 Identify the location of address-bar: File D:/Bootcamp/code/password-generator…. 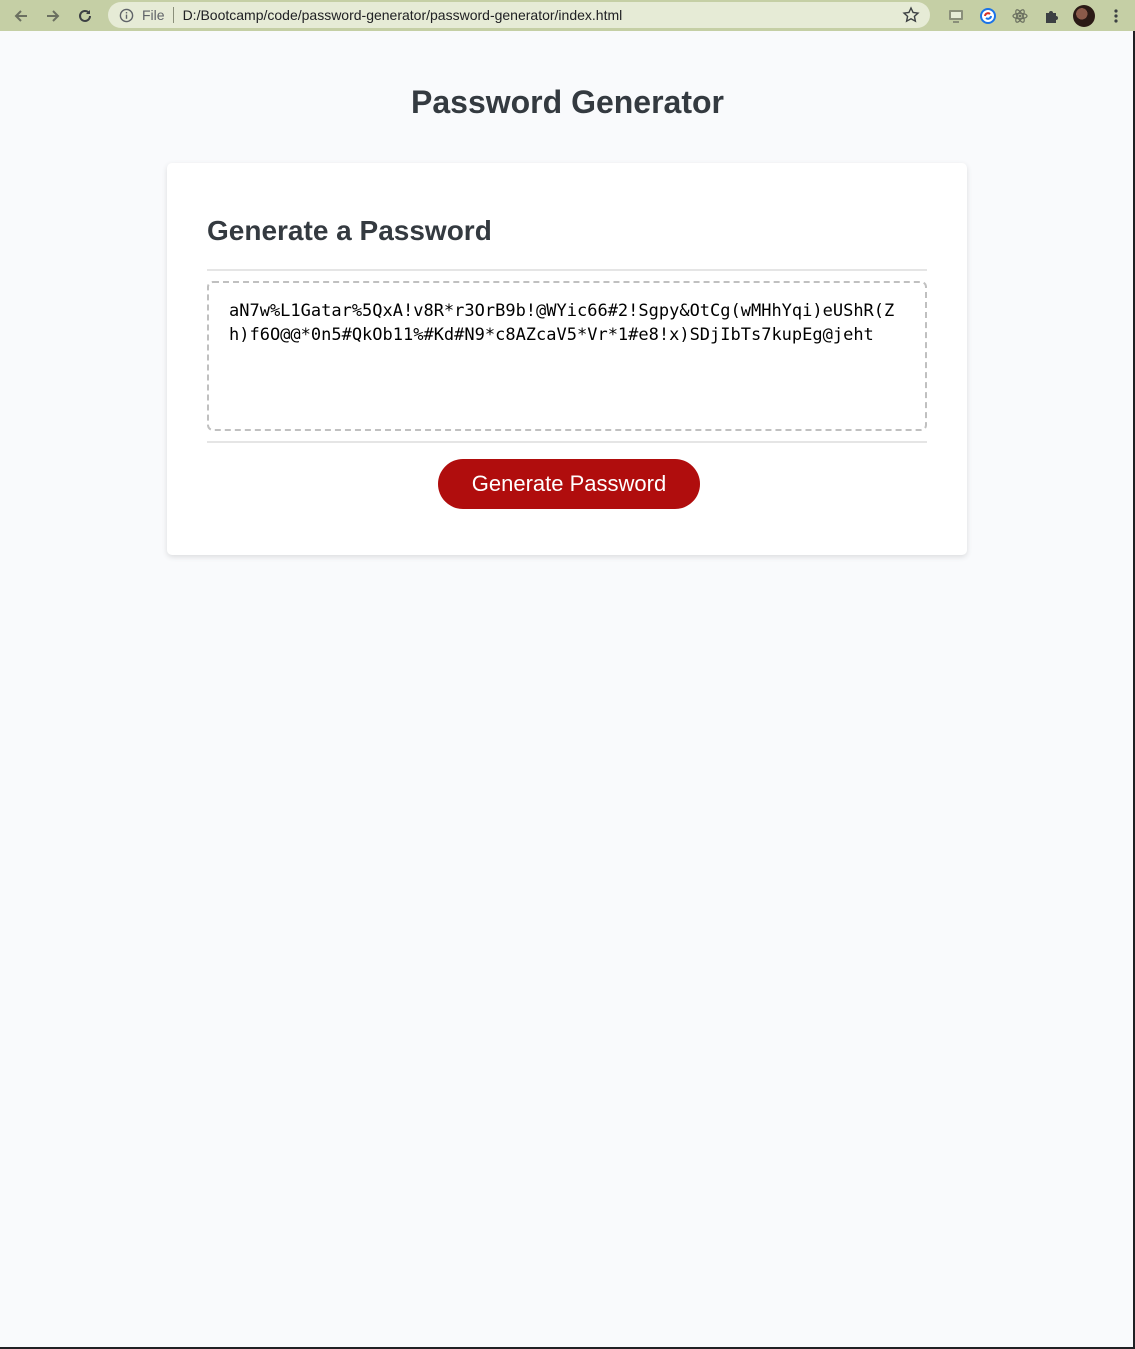
(519, 15).